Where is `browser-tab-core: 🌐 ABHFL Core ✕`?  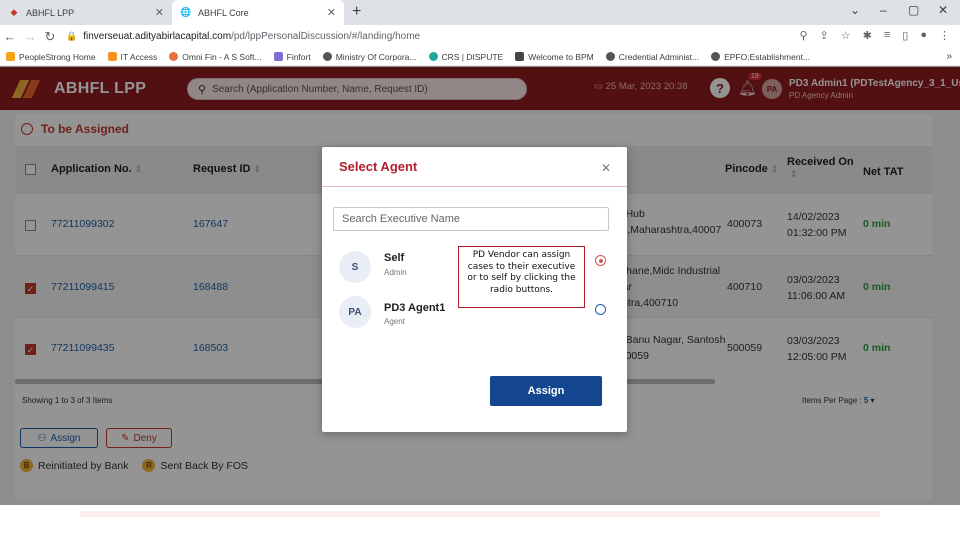 browser-tab-core: 🌐 ABHFL Core ✕ is located at coordinates (258, 12).